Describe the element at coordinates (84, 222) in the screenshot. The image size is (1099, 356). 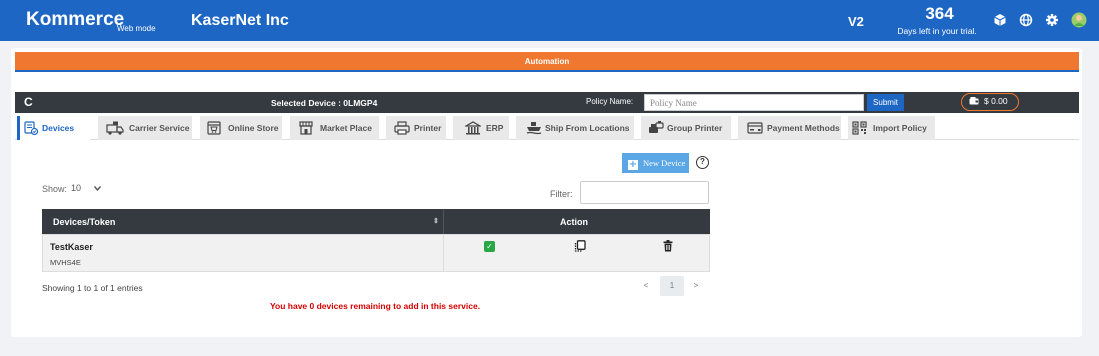
I see `column-header-devices: Devices/Token` at that location.